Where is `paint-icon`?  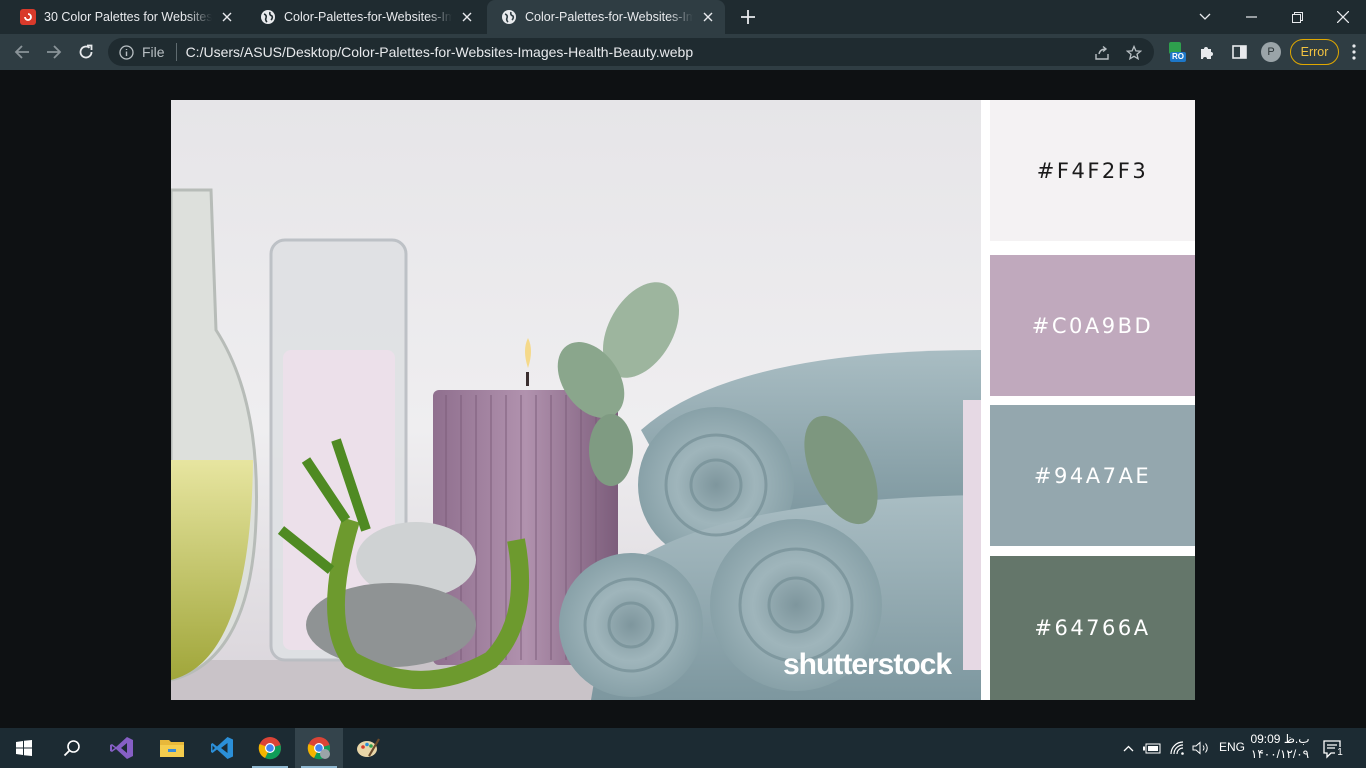
paint-icon is located at coordinates (368, 748).